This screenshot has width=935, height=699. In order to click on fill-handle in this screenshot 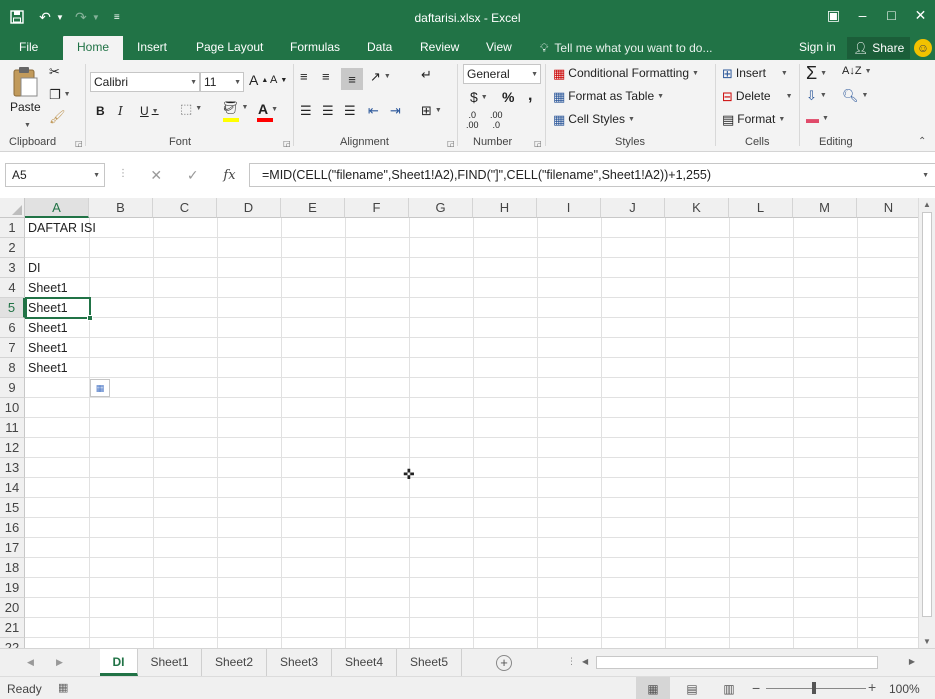, I will do `click(90, 318)`.